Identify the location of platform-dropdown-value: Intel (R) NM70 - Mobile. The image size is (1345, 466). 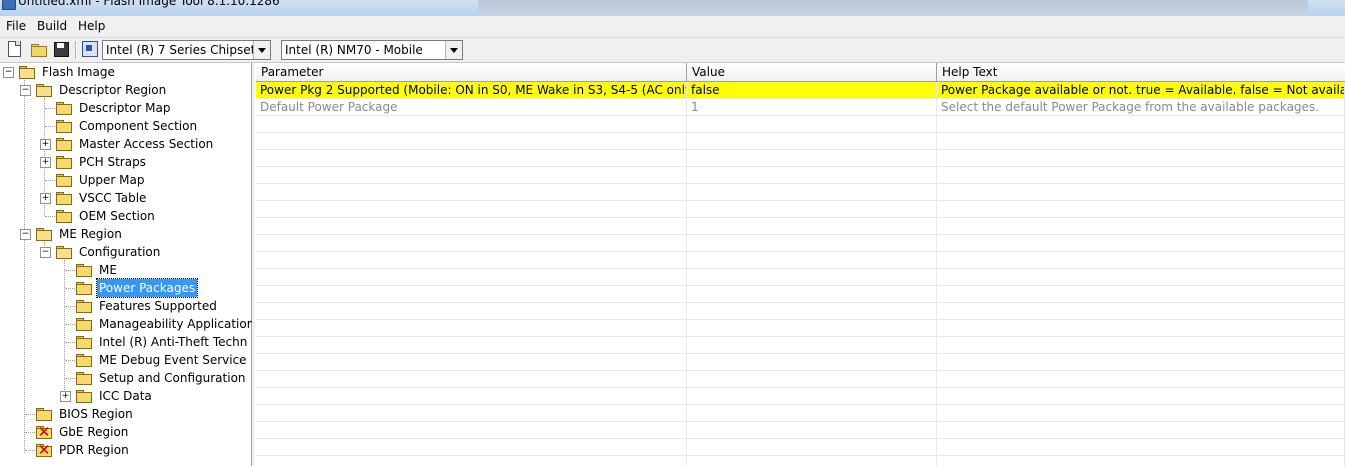
(354, 50).